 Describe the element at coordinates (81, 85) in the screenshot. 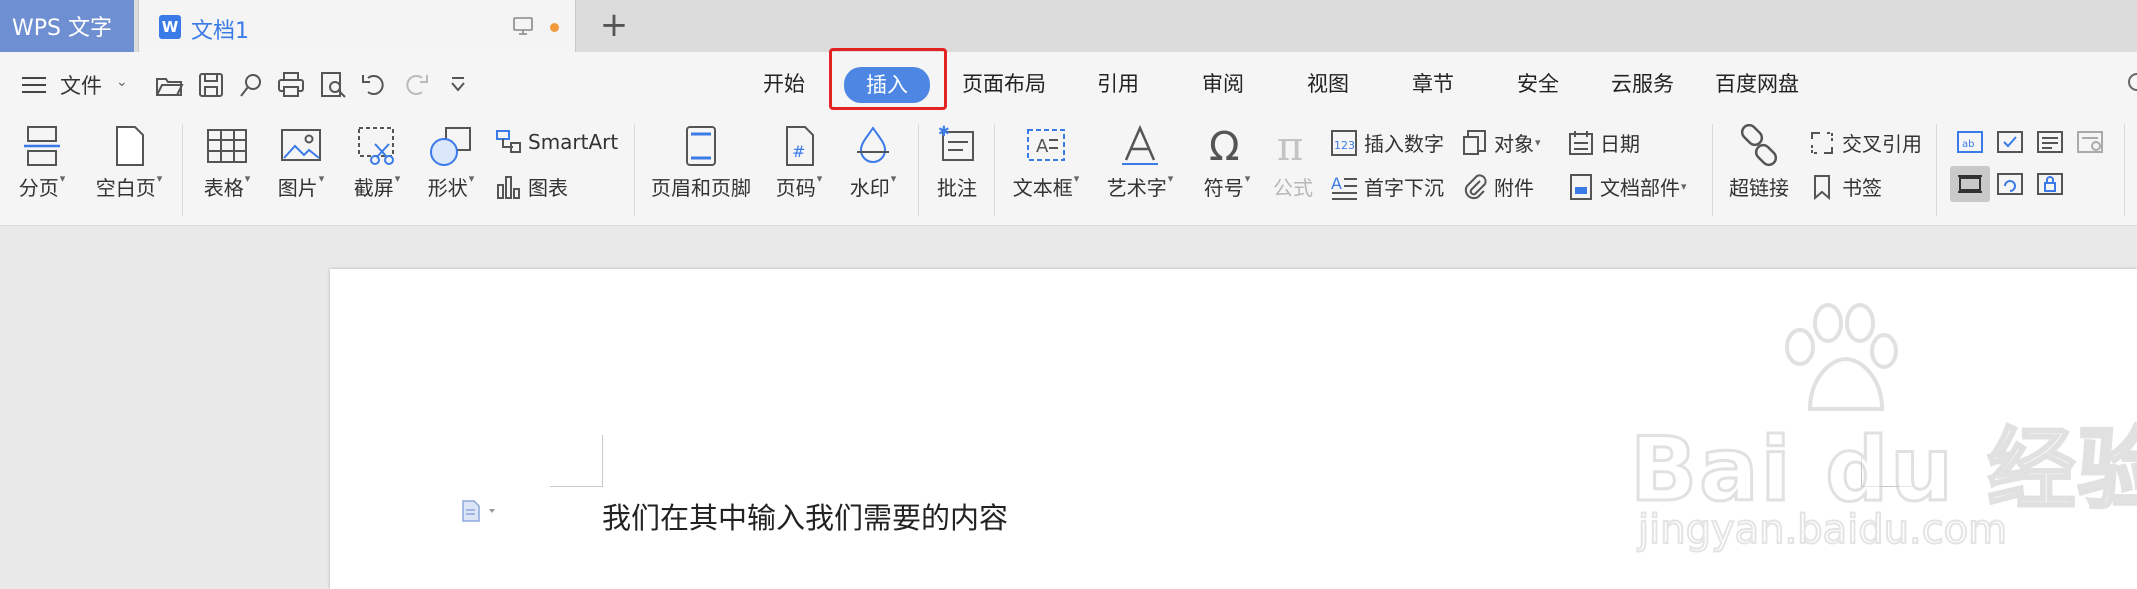

I see `file-menu: 文件` at that location.